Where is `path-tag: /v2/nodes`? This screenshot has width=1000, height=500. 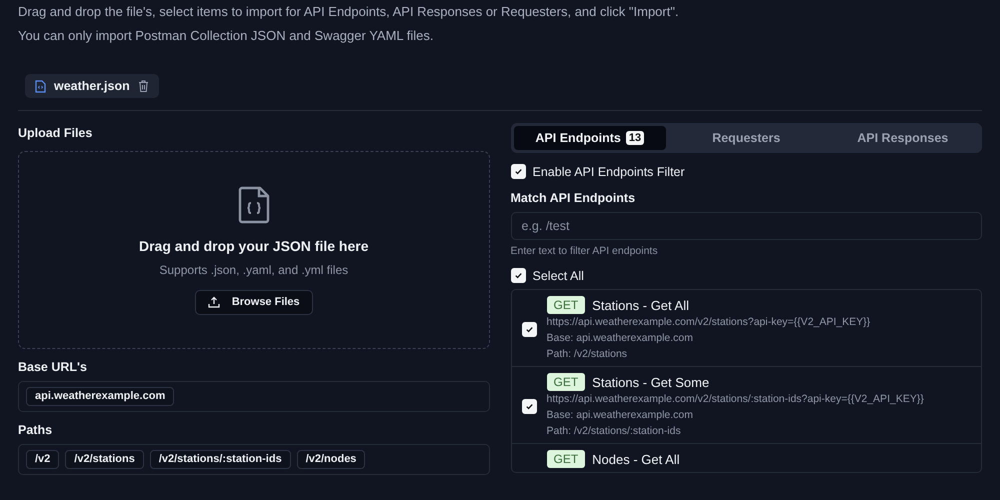
path-tag: /v2/nodes is located at coordinates (331, 459).